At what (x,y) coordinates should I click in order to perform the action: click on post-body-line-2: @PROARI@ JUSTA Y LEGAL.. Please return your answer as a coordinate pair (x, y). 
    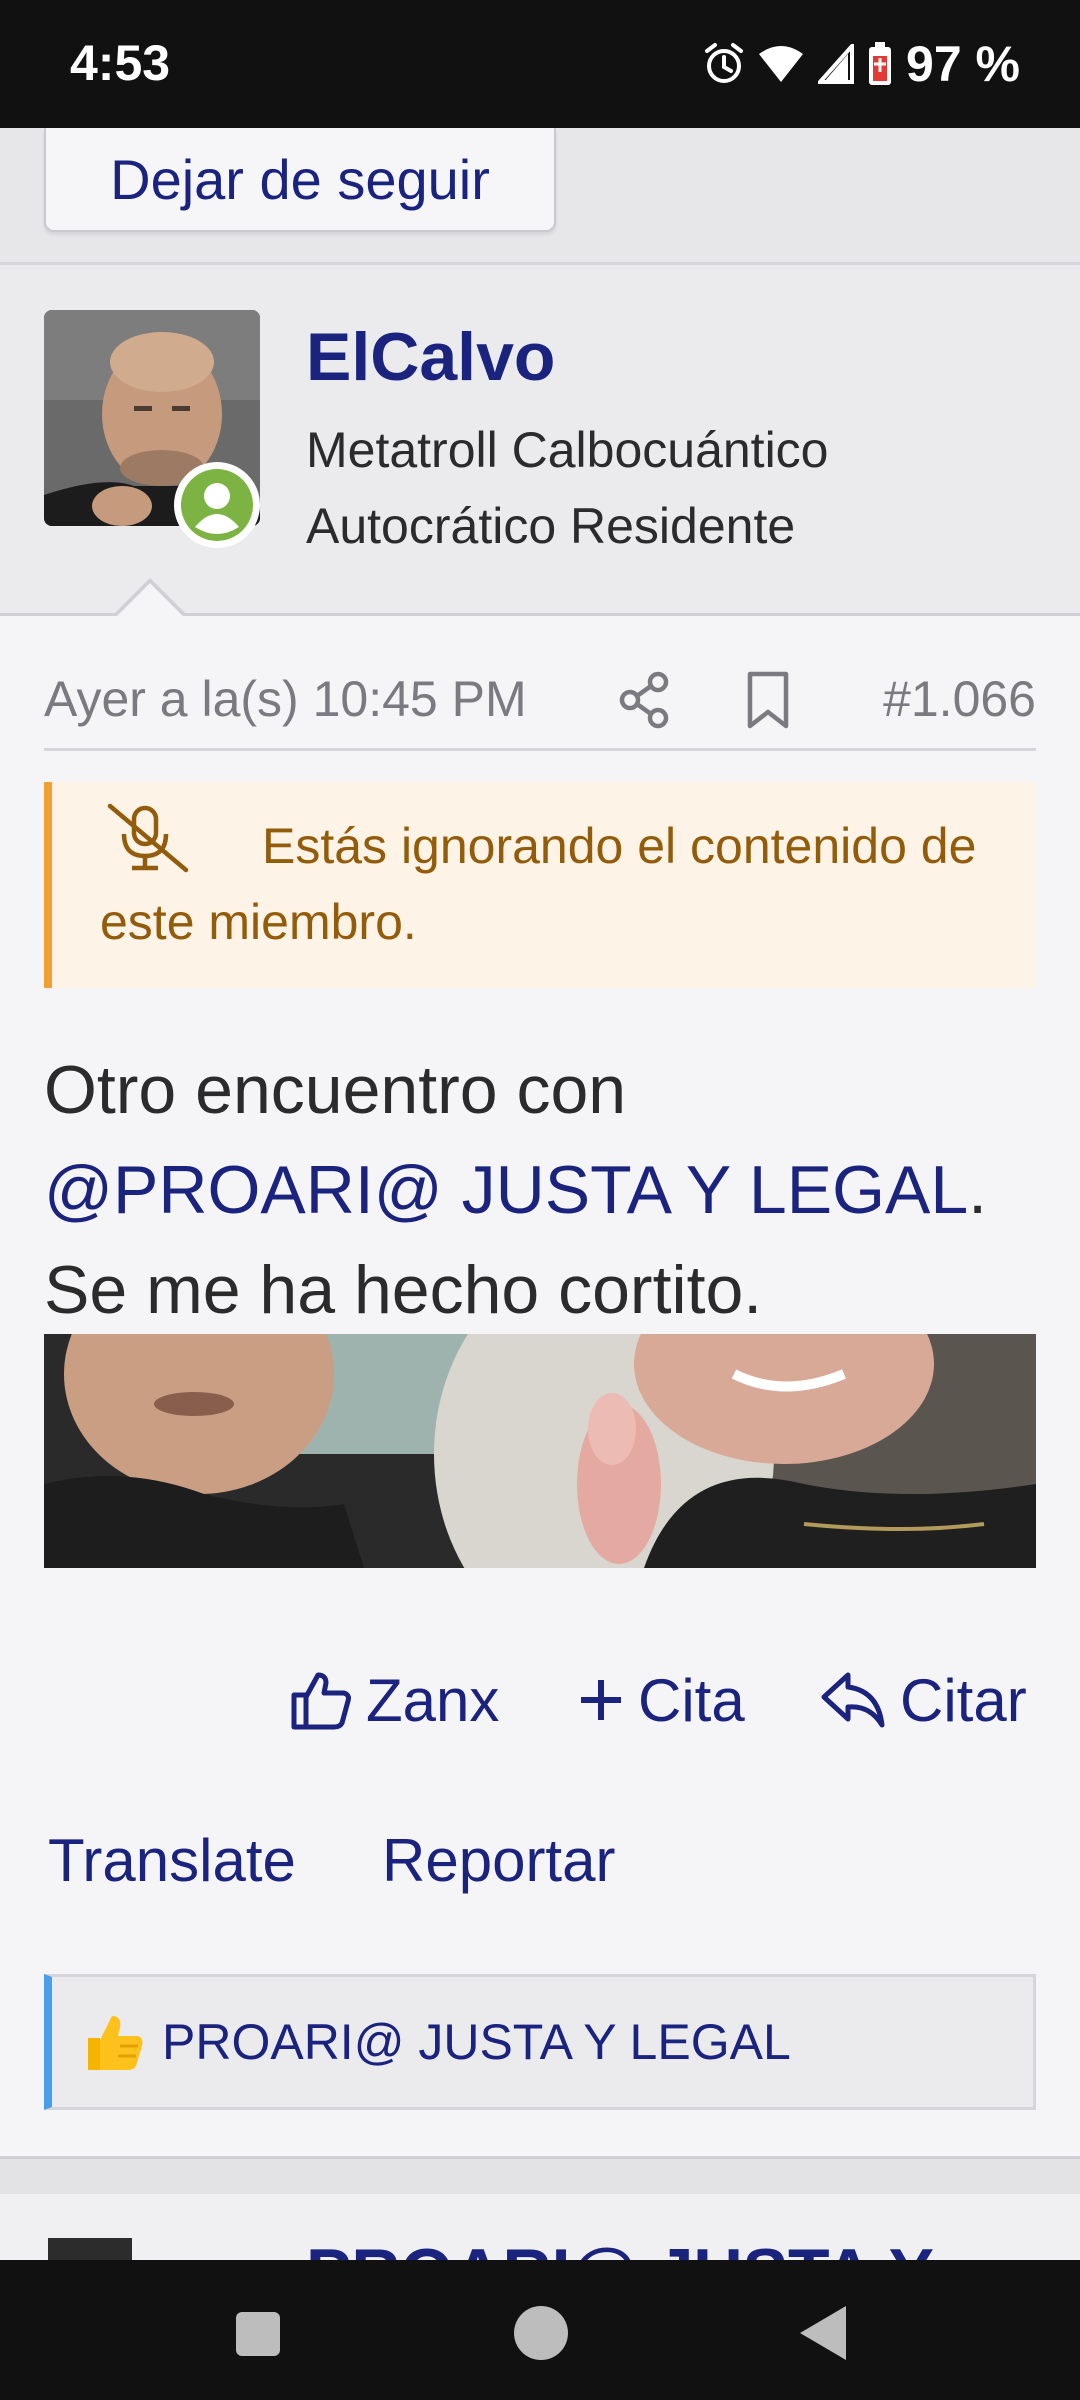
    Looking at the image, I should click on (544, 1190).